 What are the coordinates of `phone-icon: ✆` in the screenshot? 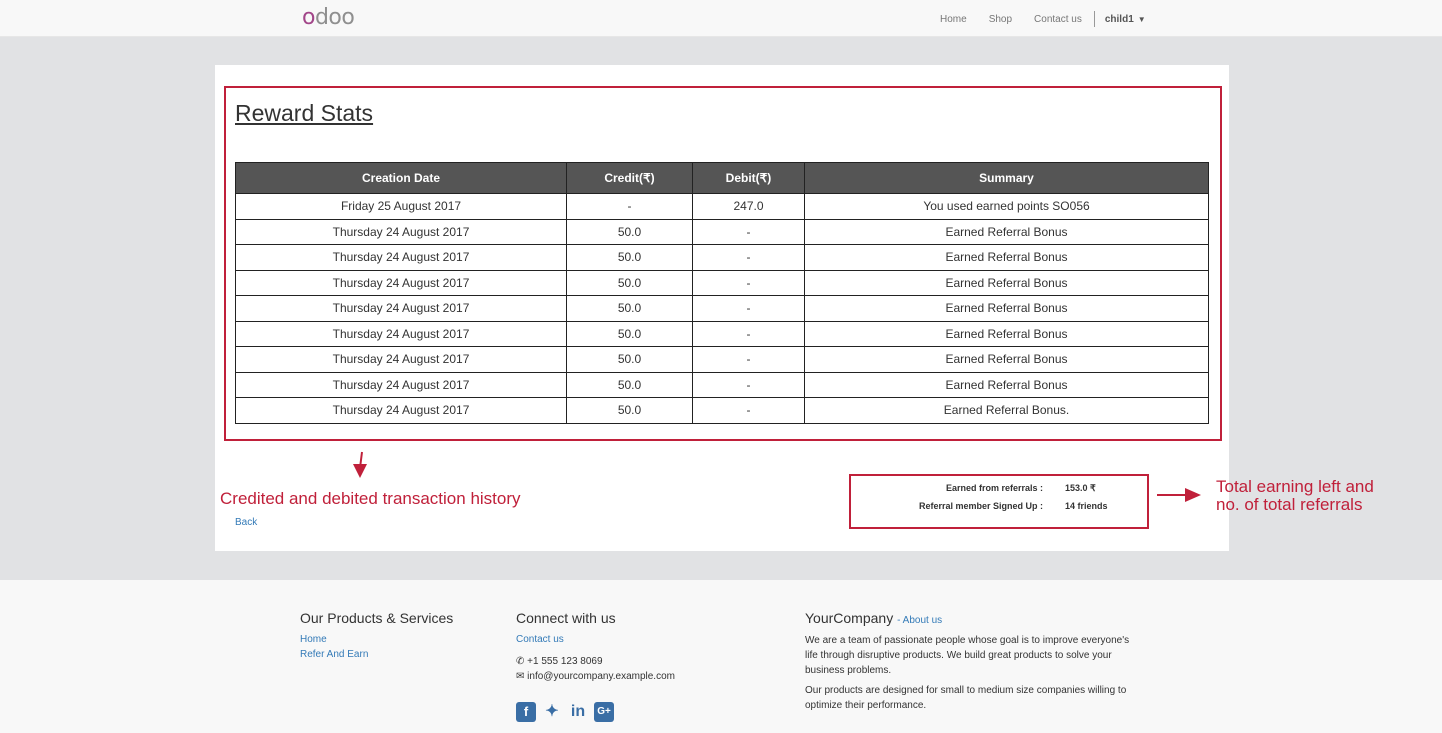 It's located at (520, 661).